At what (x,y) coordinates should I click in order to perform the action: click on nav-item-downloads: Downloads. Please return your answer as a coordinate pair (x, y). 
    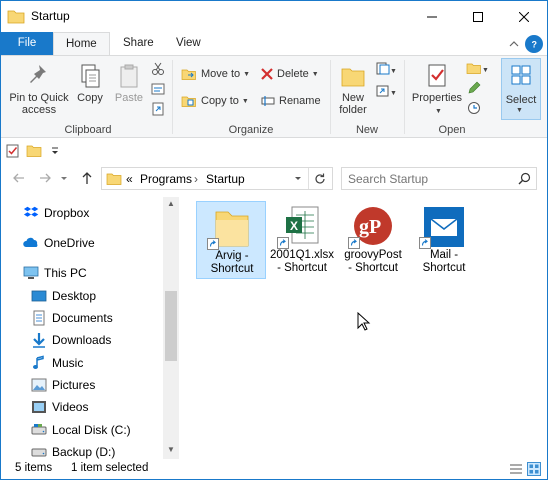
    Looking at the image, I should click on (105, 340).